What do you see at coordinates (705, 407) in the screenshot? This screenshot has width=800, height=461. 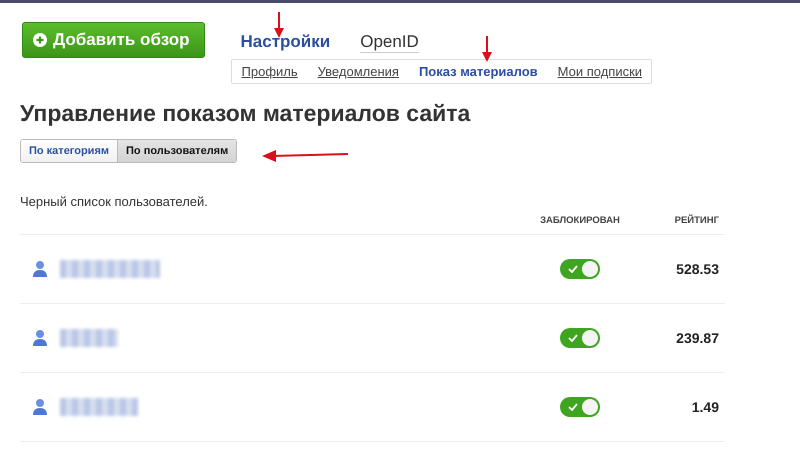 I see `rating-value: 1.49` at bounding box center [705, 407].